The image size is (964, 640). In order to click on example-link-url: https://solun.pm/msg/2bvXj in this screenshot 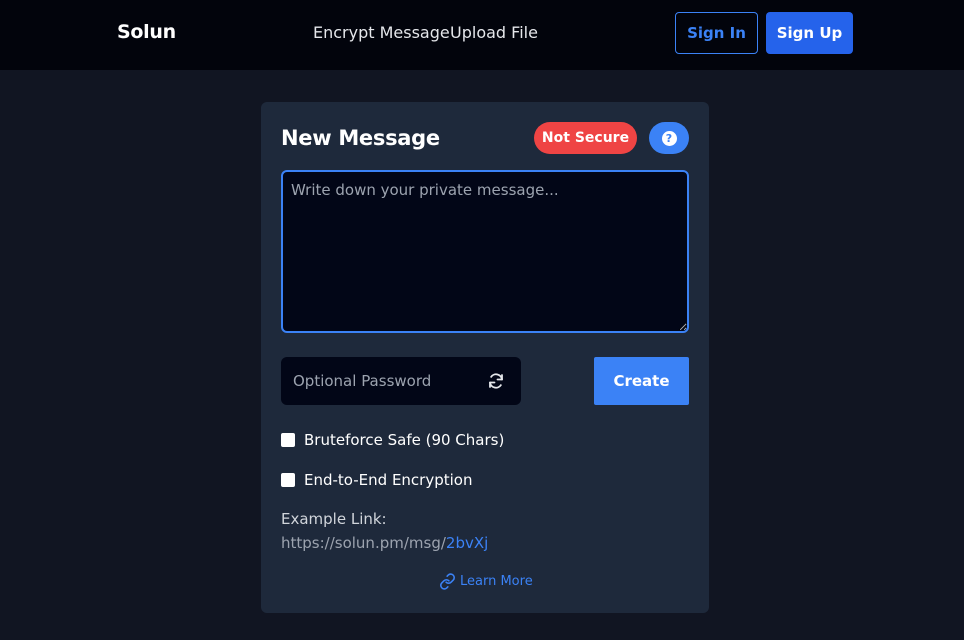, I will do `click(384, 543)`.